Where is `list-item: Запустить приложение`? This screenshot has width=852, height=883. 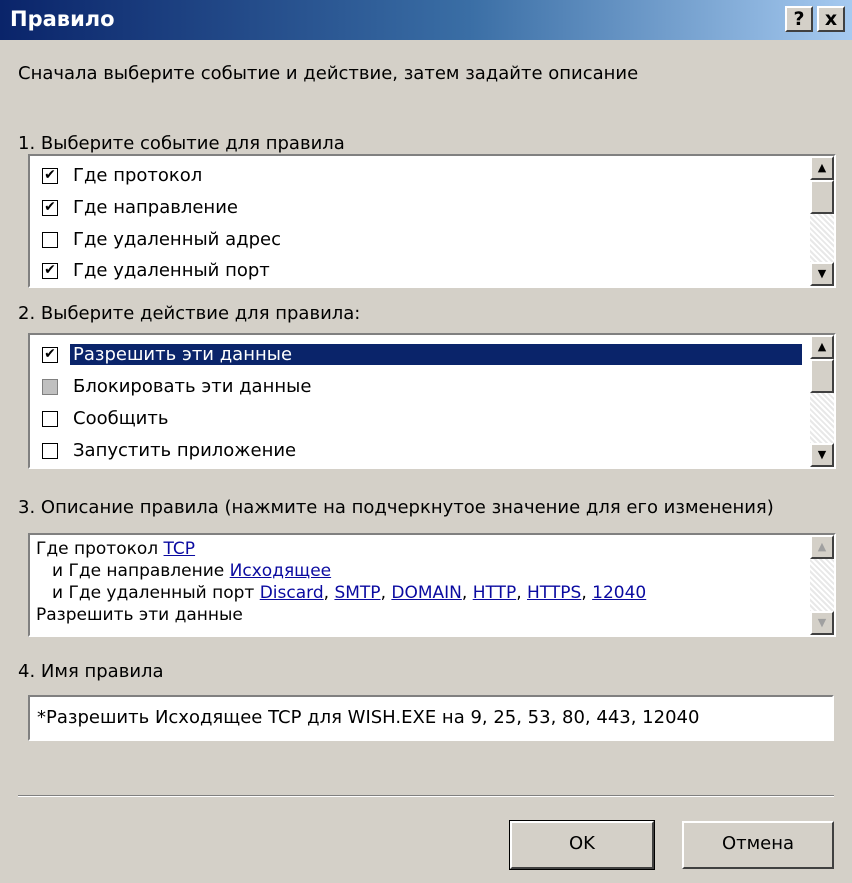
list-item: Запустить приложение is located at coordinates (418, 451).